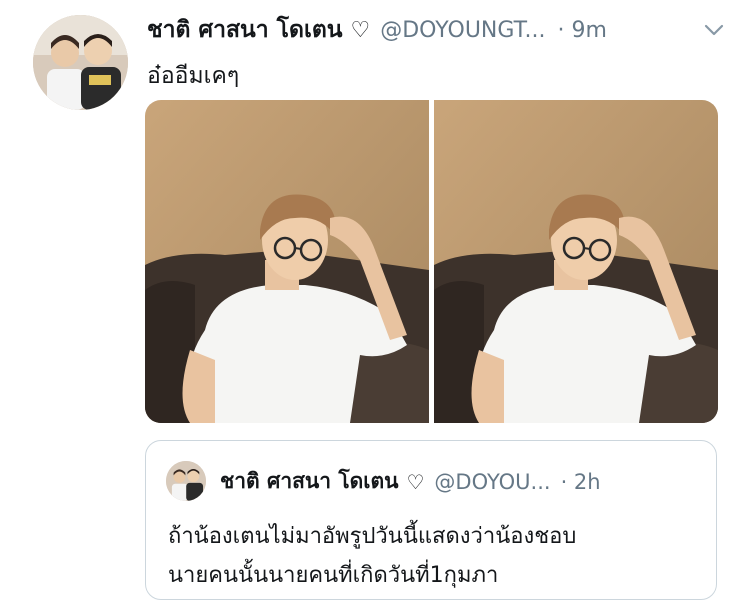 Image resolution: width=750 pixels, height=614 pixels. What do you see at coordinates (580, 481) in the screenshot?
I see `quoted-timestamp: · 2h` at bounding box center [580, 481].